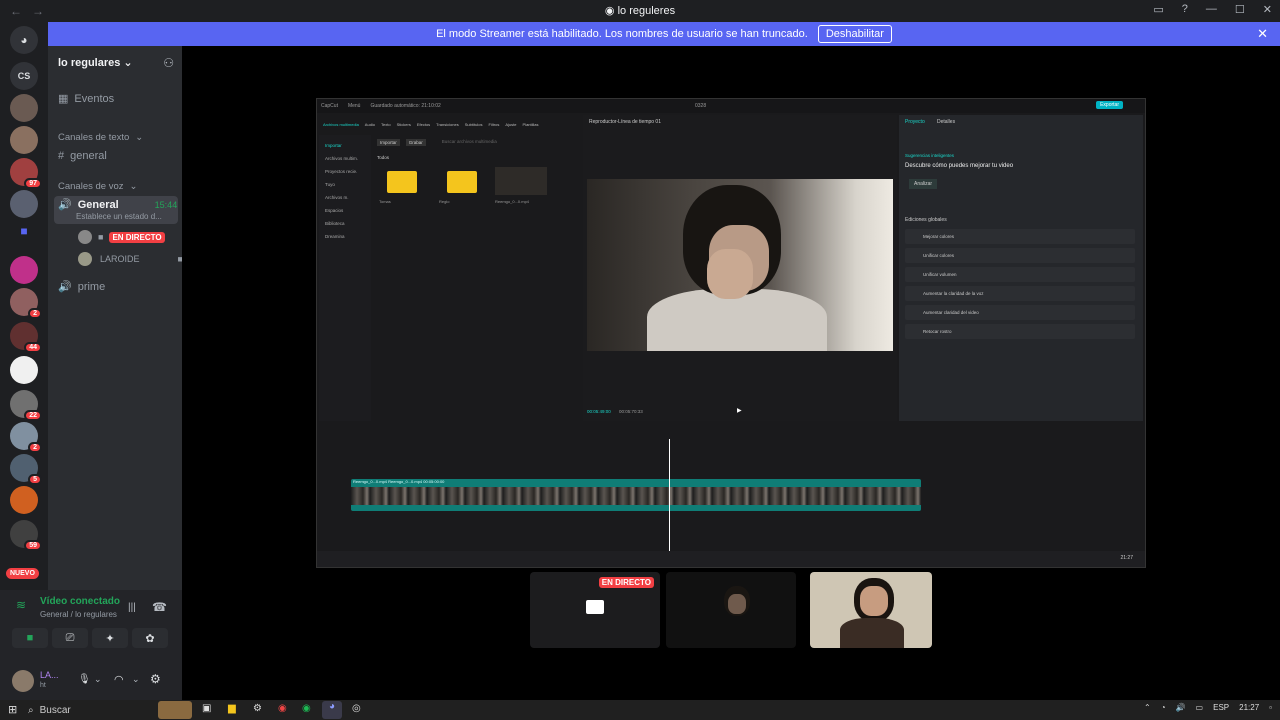 Image resolution: width=1280 pixels, height=720 pixels. I want to click on volume-icon: 🔊, so click(1181, 707).